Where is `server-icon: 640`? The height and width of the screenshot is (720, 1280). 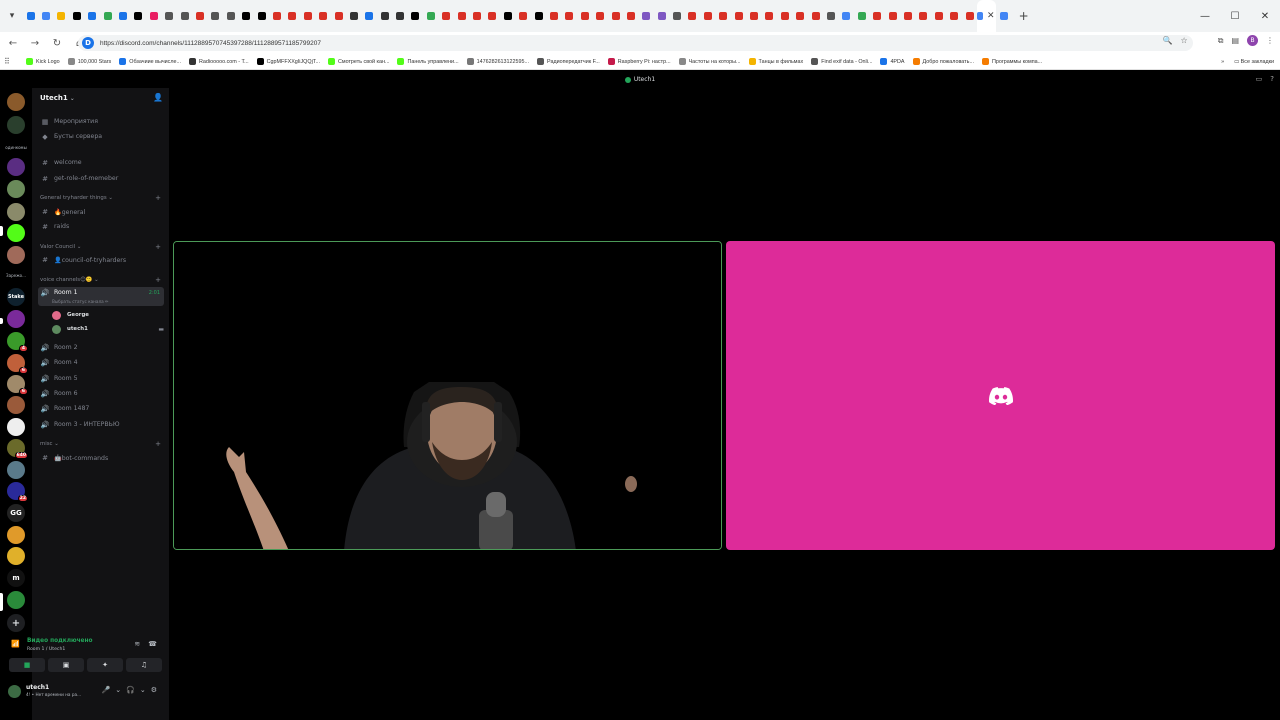 server-icon: 640 is located at coordinates (17, 449).